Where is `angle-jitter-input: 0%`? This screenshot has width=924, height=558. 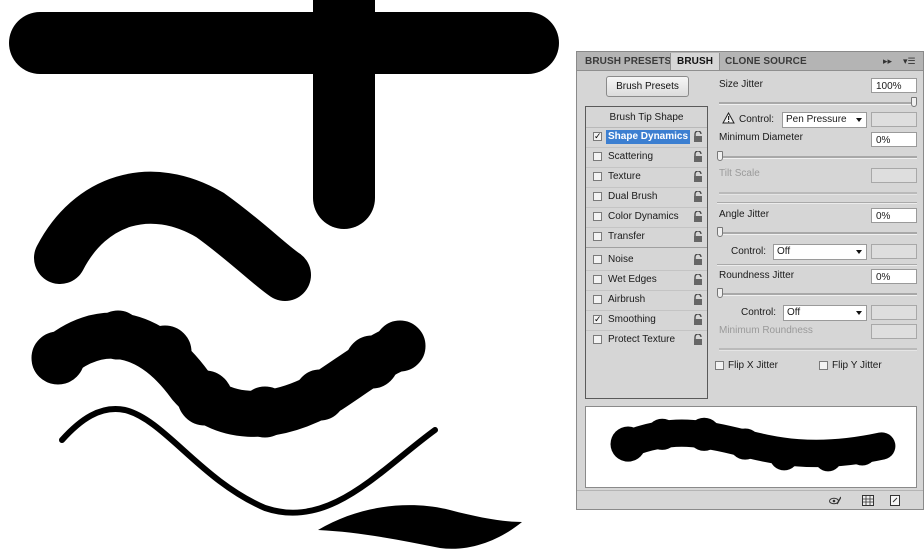
angle-jitter-input: 0% is located at coordinates (894, 215).